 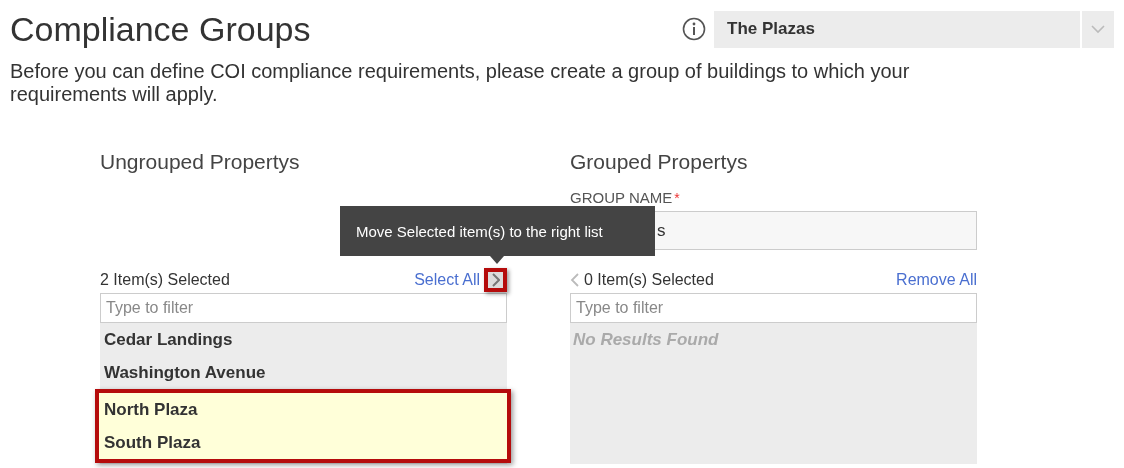 What do you see at coordinates (165, 279) in the screenshot?
I see `selection-count: 2 Item(s) Selected` at bounding box center [165, 279].